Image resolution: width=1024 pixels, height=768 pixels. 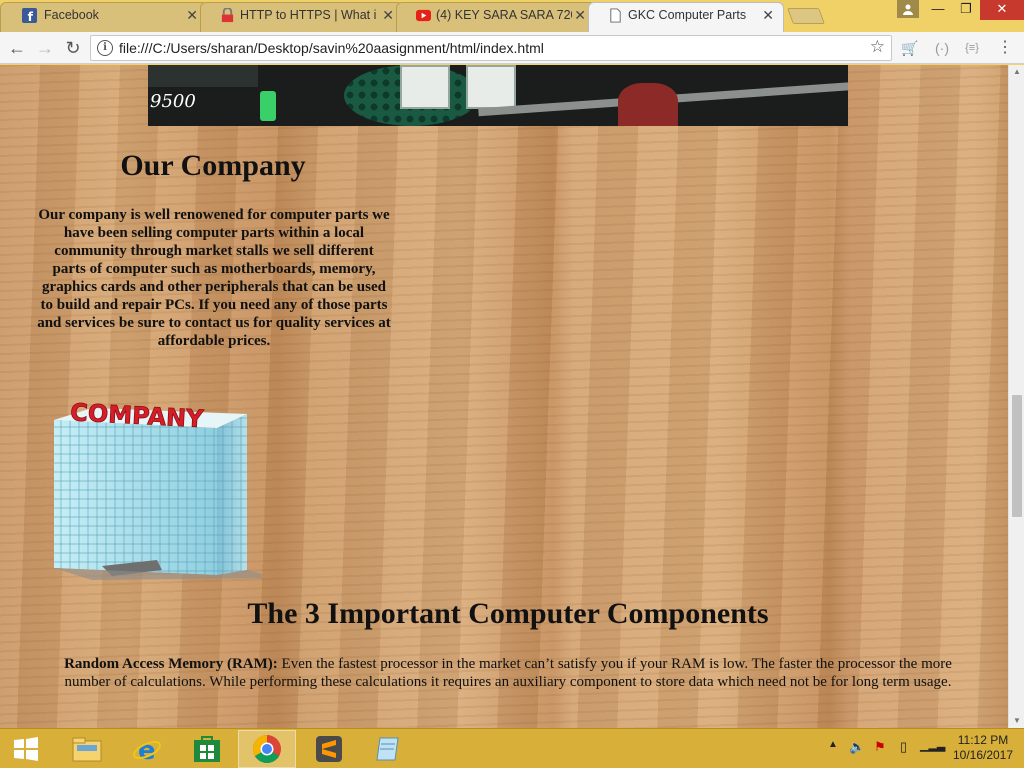 I want to click on svg-text: f, so click(x=31, y=16).